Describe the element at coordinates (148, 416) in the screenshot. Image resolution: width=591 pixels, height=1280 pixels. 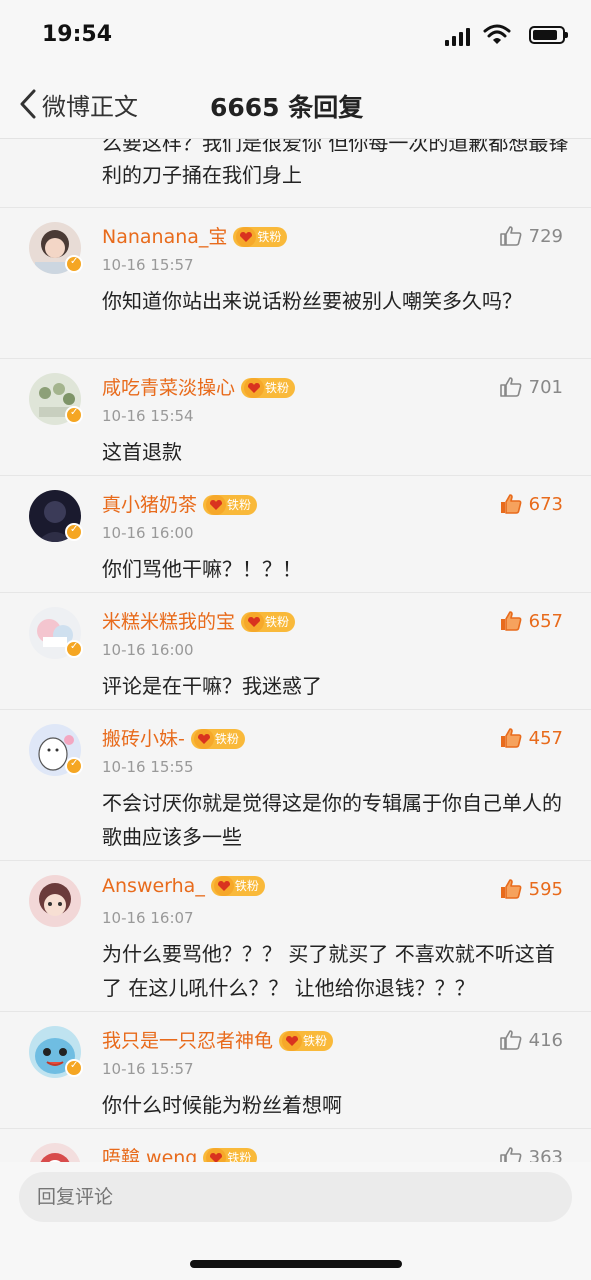
I see `timestamp: 10-16 15:54` at that location.